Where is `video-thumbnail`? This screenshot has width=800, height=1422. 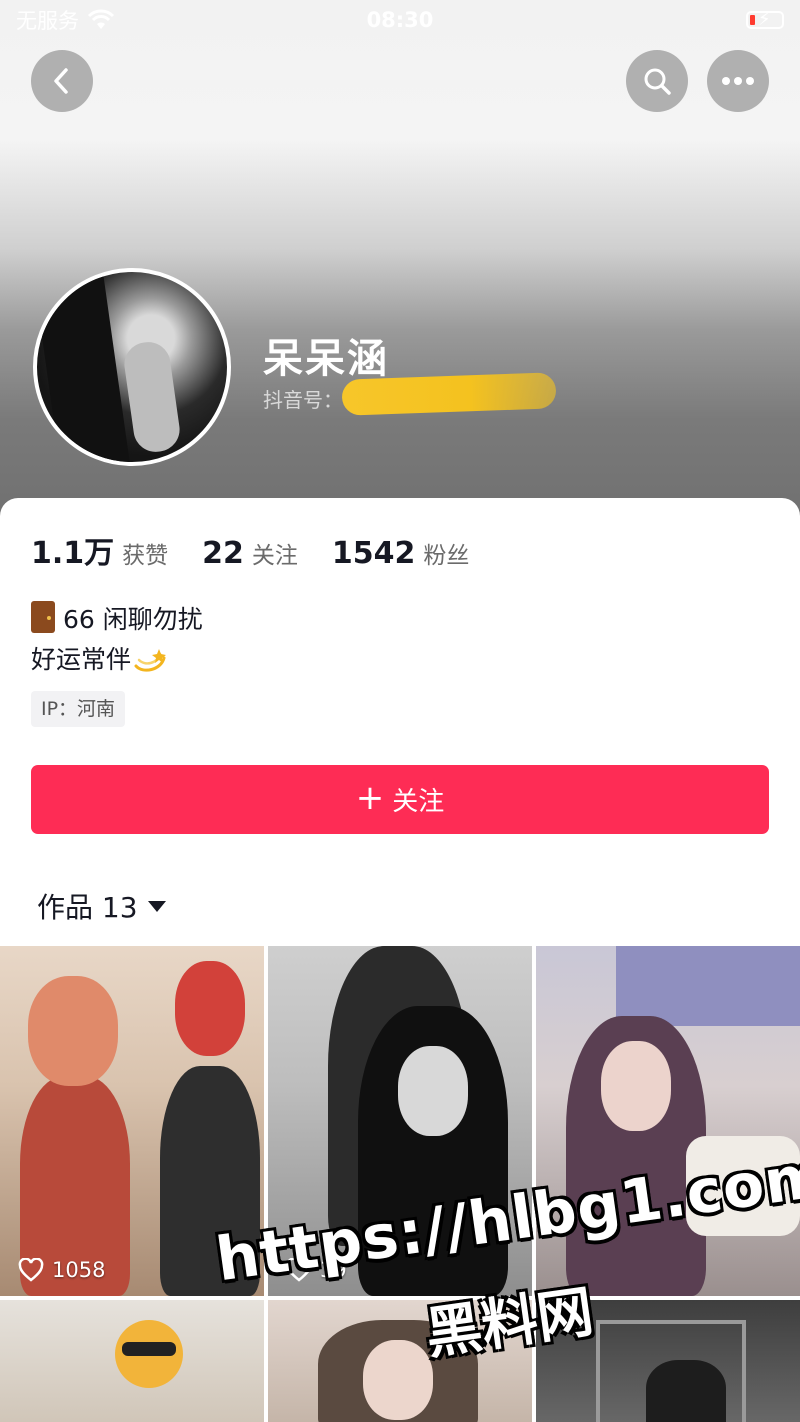 video-thumbnail is located at coordinates (132, 1361).